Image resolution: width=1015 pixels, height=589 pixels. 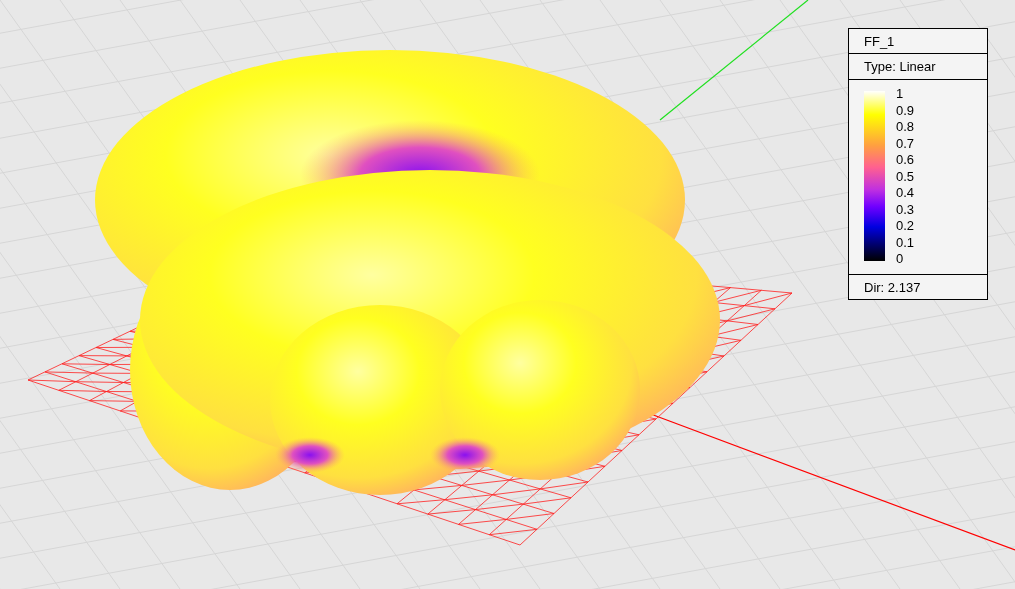 I want to click on directivity-value: Dir: 2.137, so click(x=892, y=287).